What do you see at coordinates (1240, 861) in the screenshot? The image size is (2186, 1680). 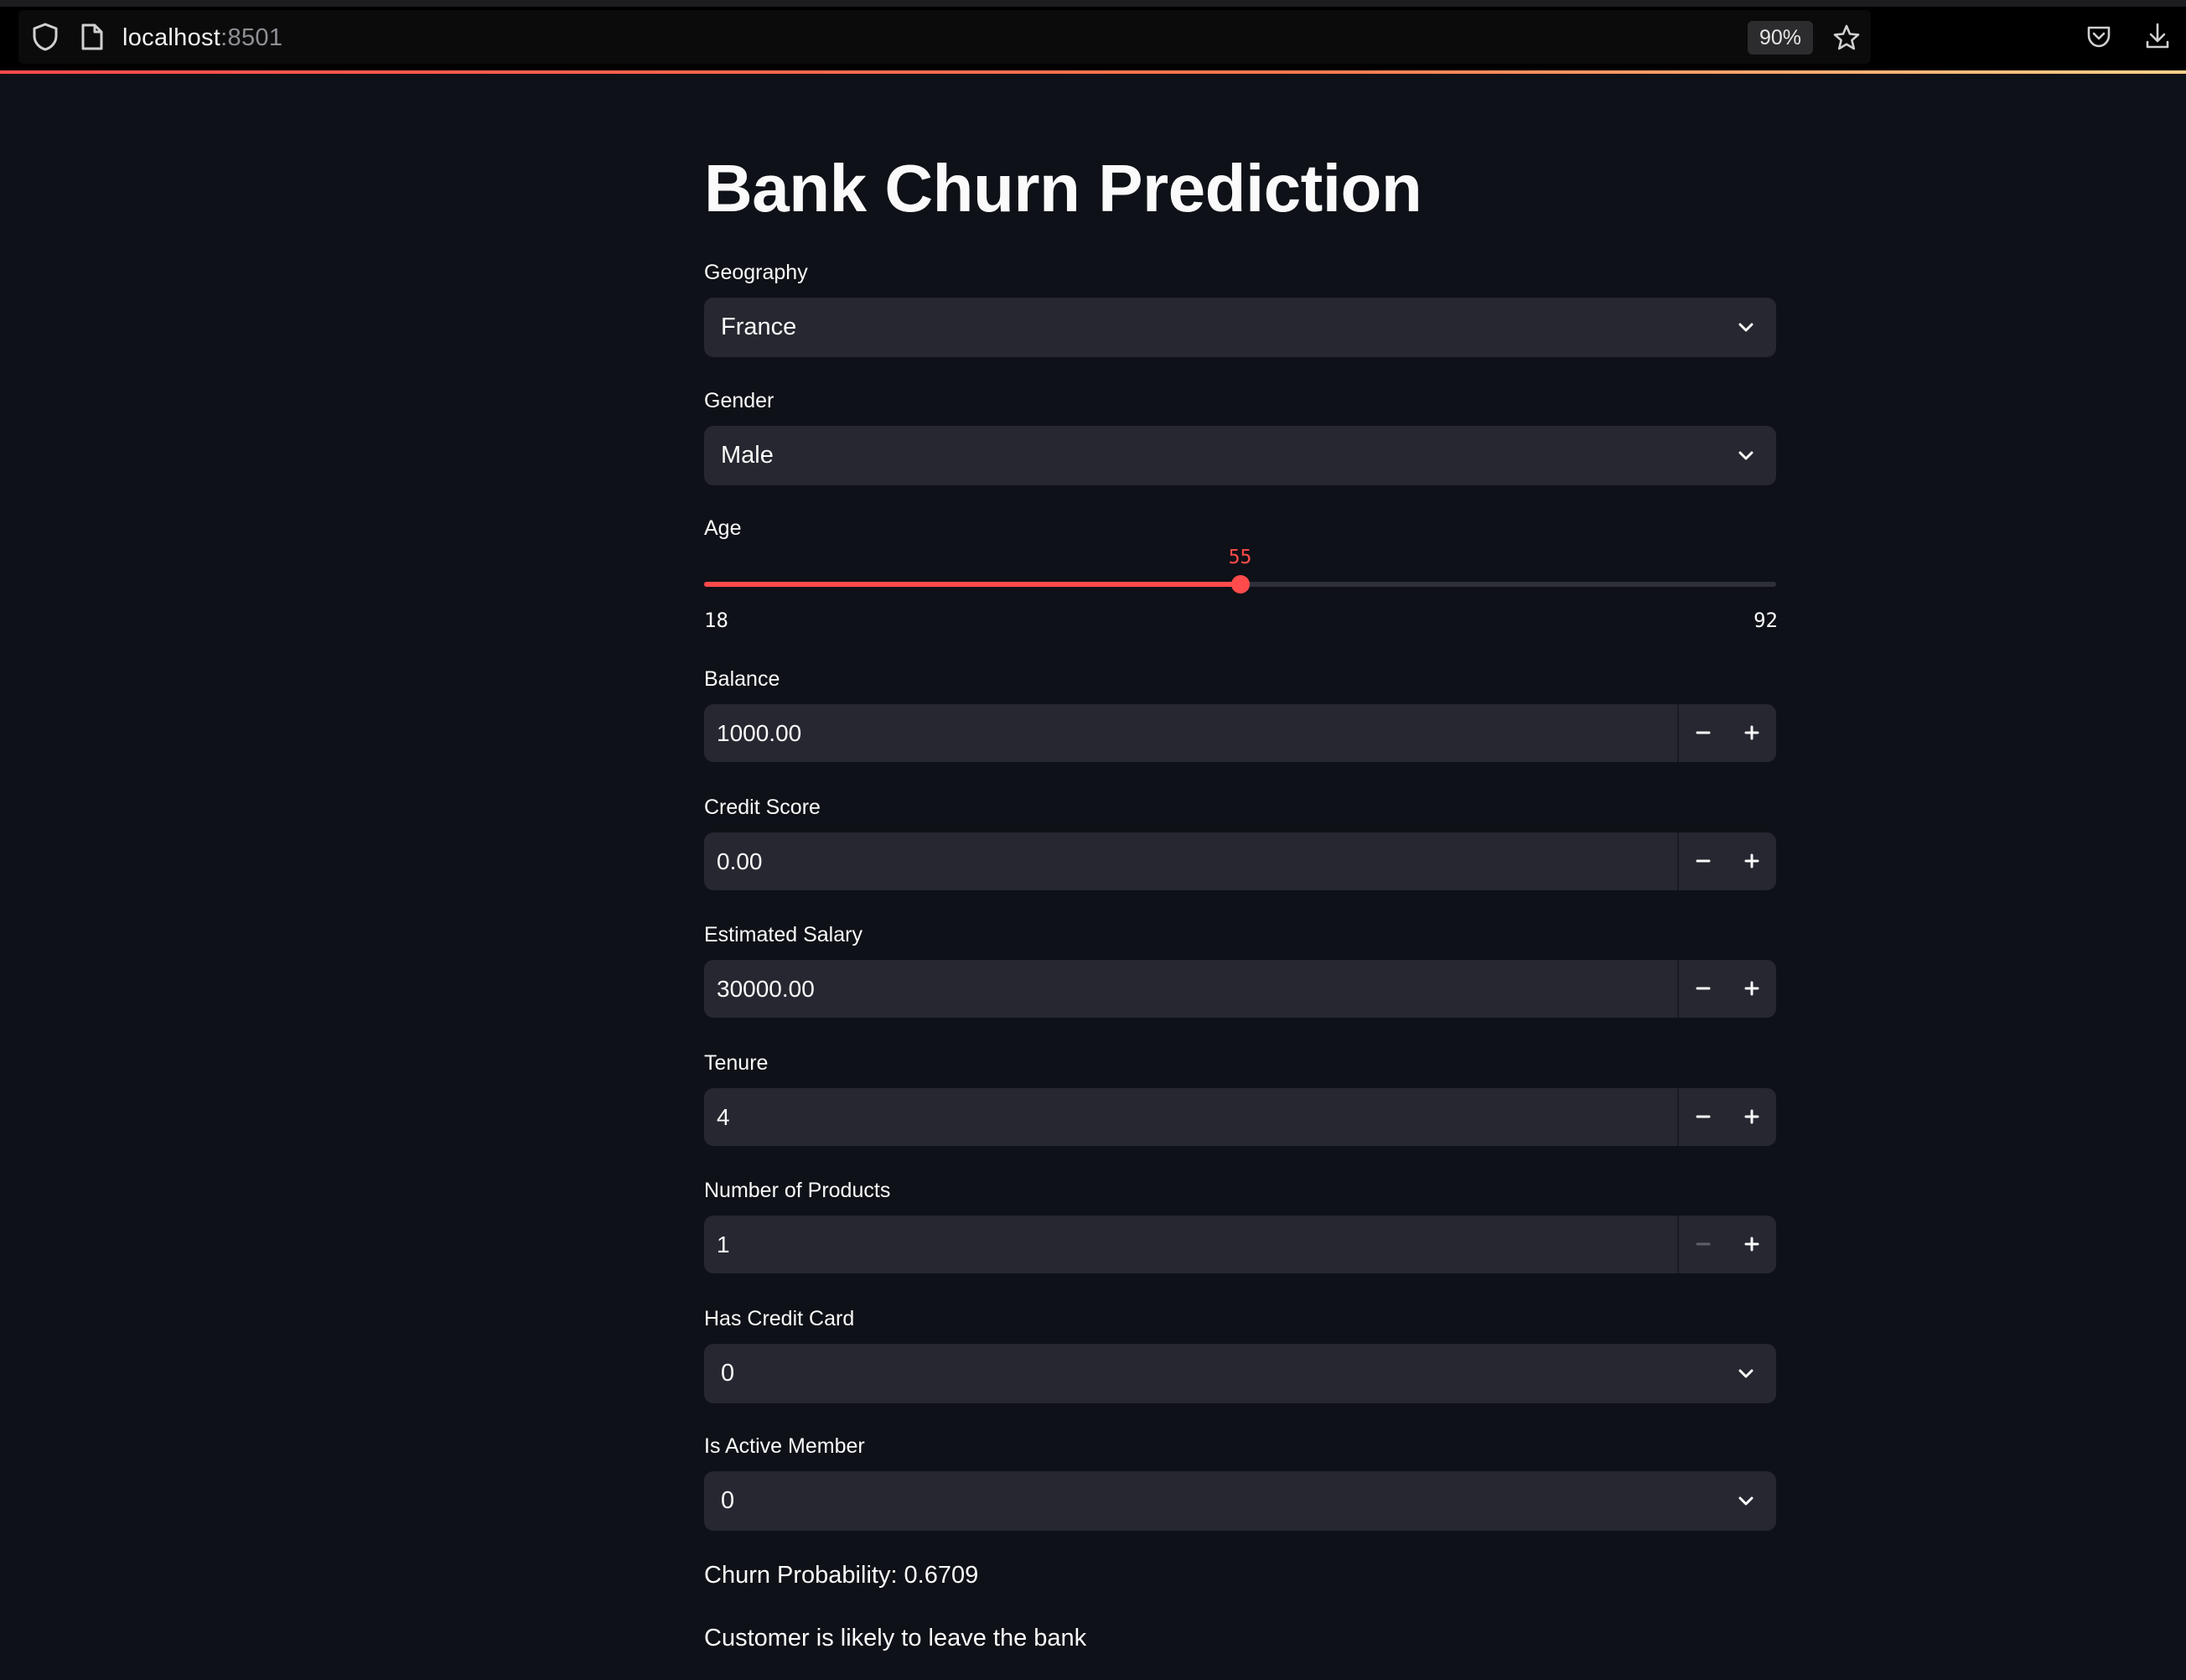 I see `credit-score-input: 0.00` at bounding box center [1240, 861].